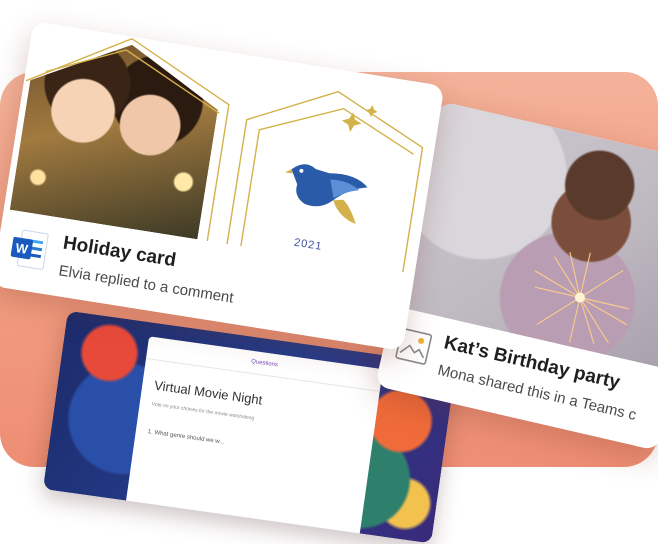 The height and width of the screenshot is (544, 658). Describe the element at coordinates (326, 194) in the screenshot. I see `bird-icon` at that location.